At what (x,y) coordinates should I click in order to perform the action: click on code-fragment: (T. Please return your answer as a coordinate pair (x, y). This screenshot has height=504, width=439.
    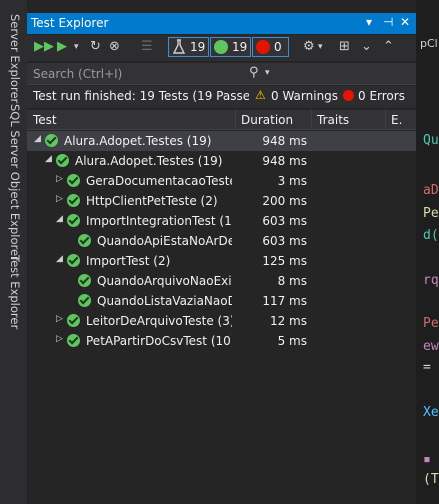
    Looking at the image, I should click on (431, 479).